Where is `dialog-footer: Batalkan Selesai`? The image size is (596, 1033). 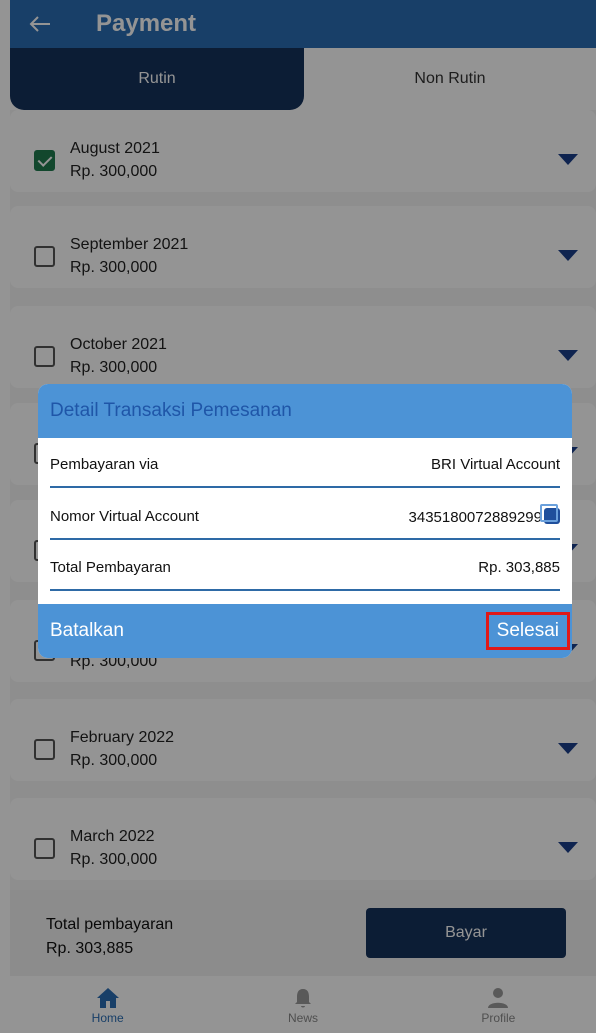 dialog-footer: Batalkan Selesai is located at coordinates (305, 631).